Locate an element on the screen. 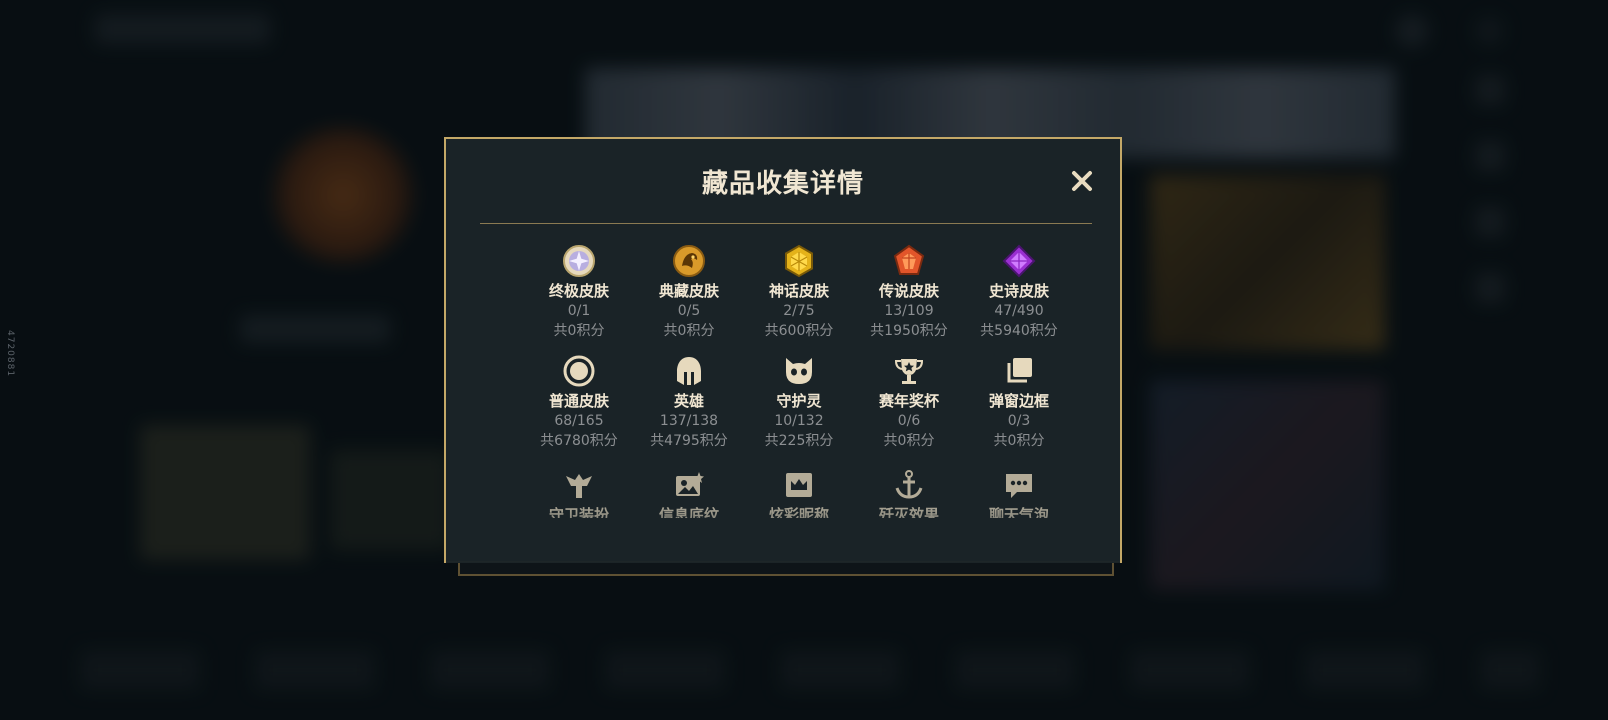 Image resolution: width=1608 pixels, height=720 pixels. prestige-skin-icon is located at coordinates (689, 261).